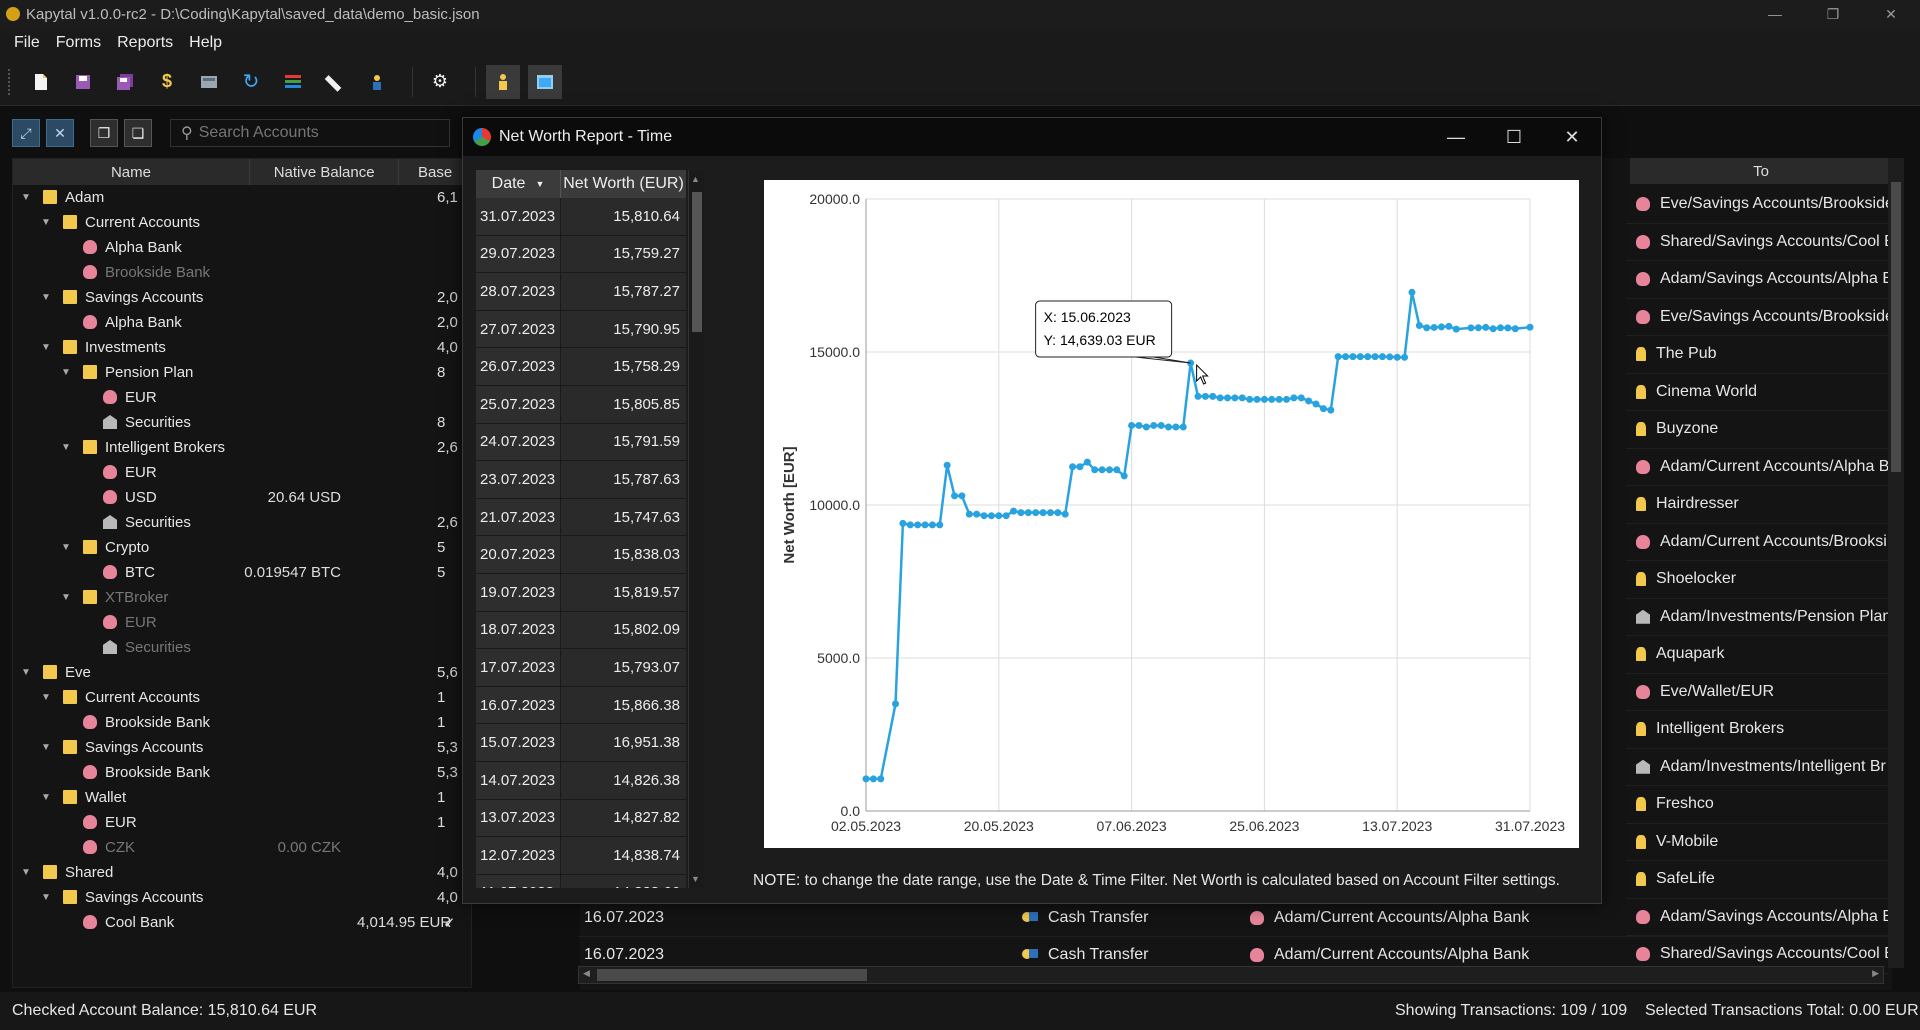 The height and width of the screenshot is (1030, 1920). What do you see at coordinates (1757, 392) in the screenshot?
I see `transaction-to-cell: Cinema World` at bounding box center [1757, 392].